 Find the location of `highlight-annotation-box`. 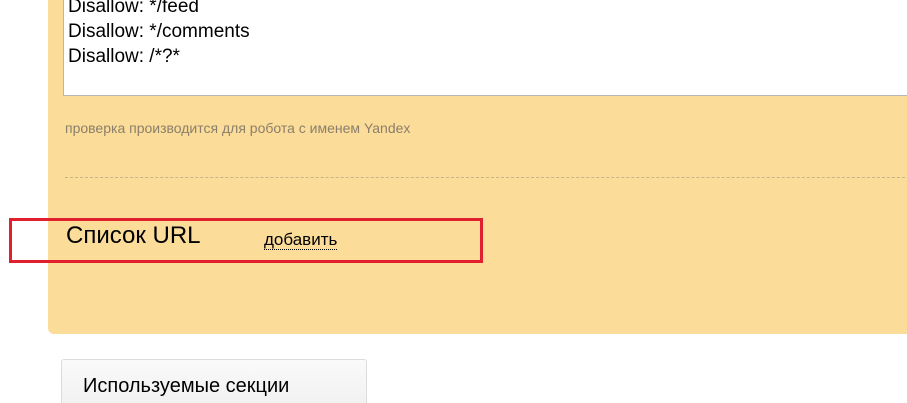

highlight-annotation-box is located at coordinates (246, 240).